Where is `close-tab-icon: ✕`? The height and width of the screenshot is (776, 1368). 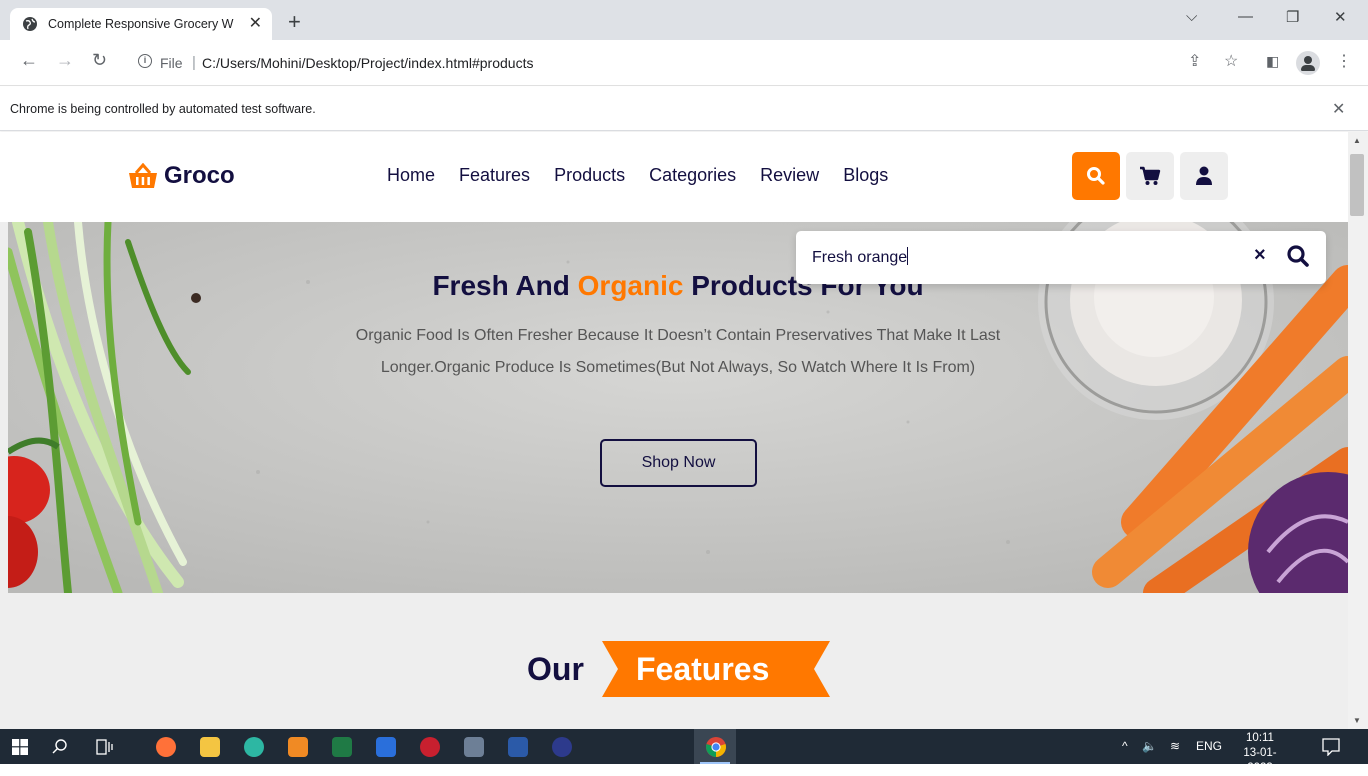
close-tab-icon: ✕ is located at coordinates (255, 24).